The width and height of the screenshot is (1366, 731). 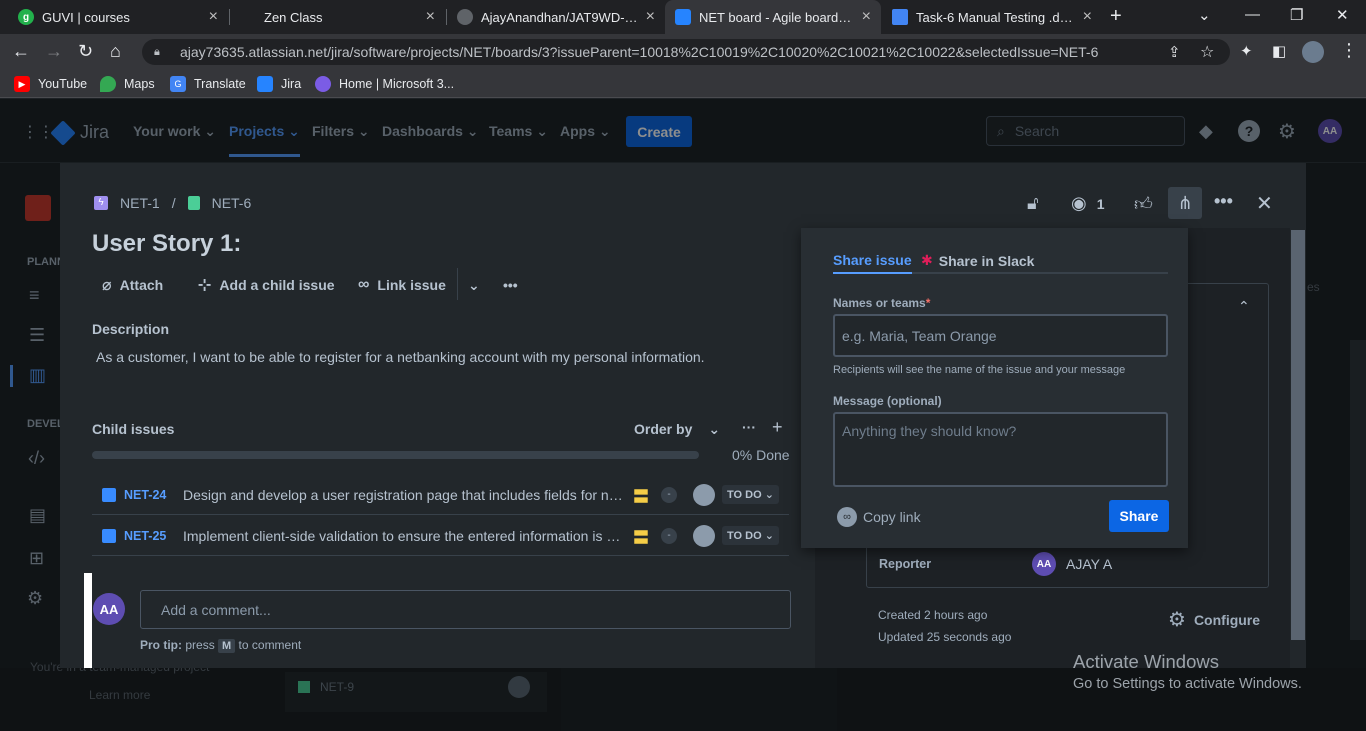 I want to click on details-scroll-thumb, so click(x=1298, y=435).